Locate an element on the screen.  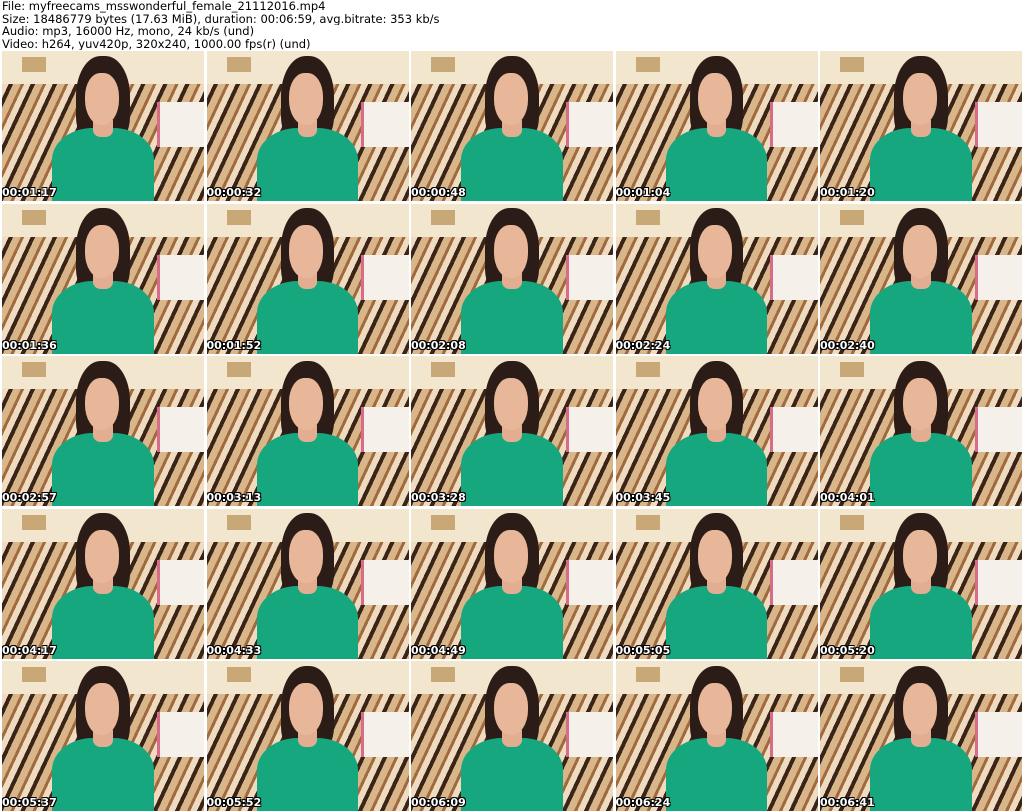
video-thumbnail: 00:01:52 is located at coordinates (307, 278).